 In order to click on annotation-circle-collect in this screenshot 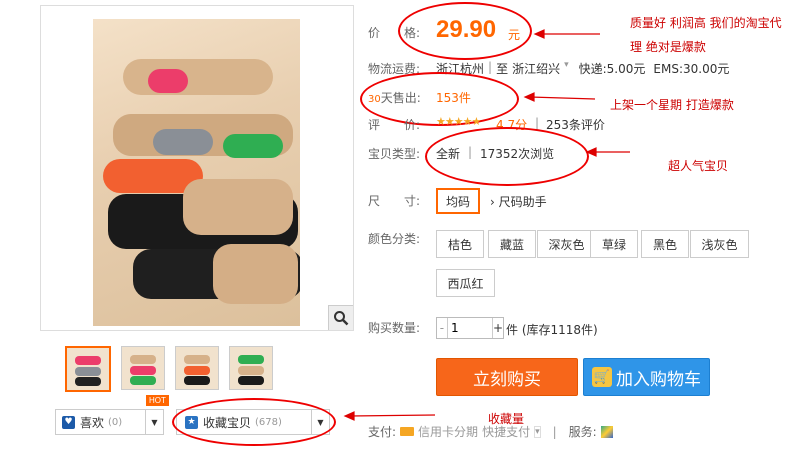, I will do `click(254, 422)`.